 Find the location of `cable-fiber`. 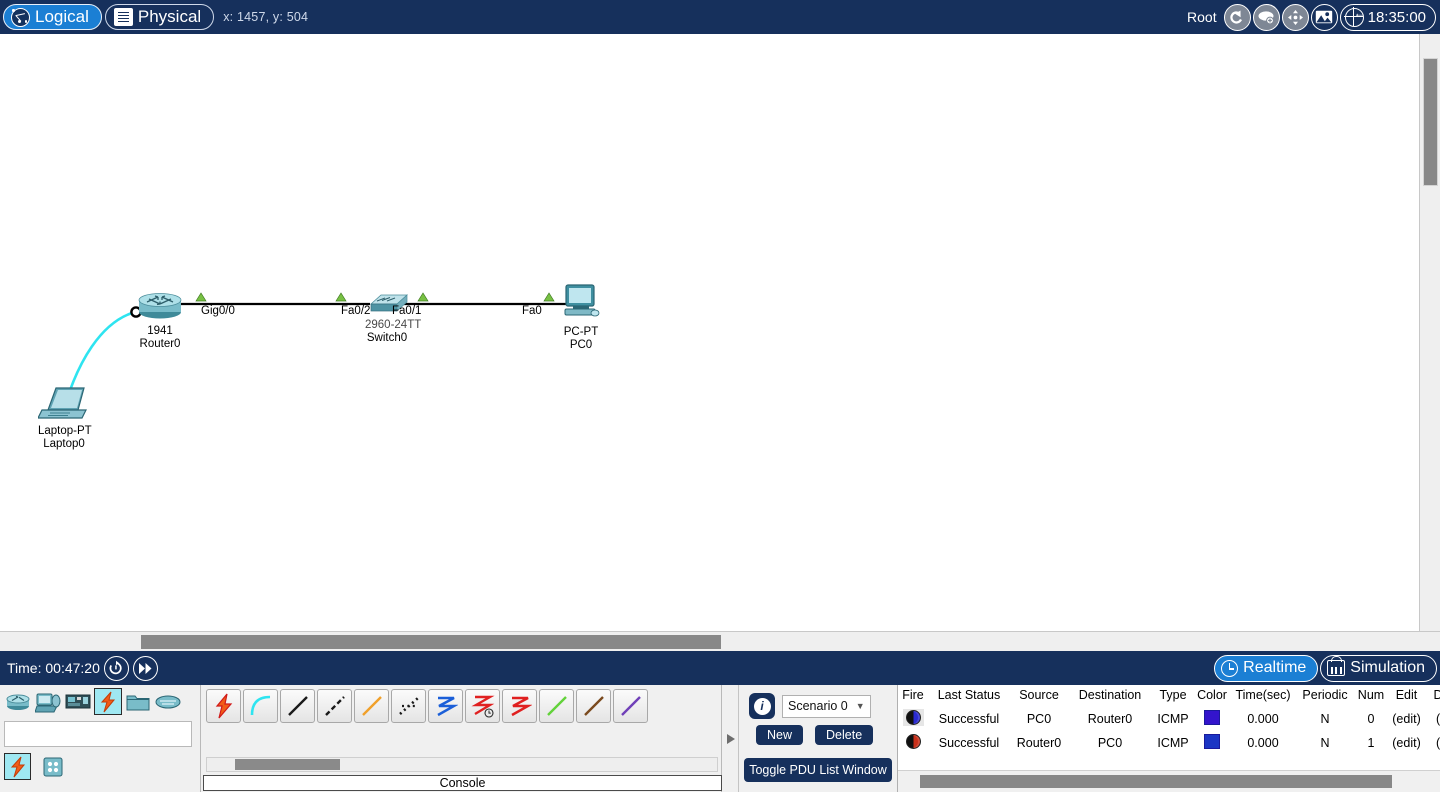

cable-fiber is located at coordinates (371, 706).